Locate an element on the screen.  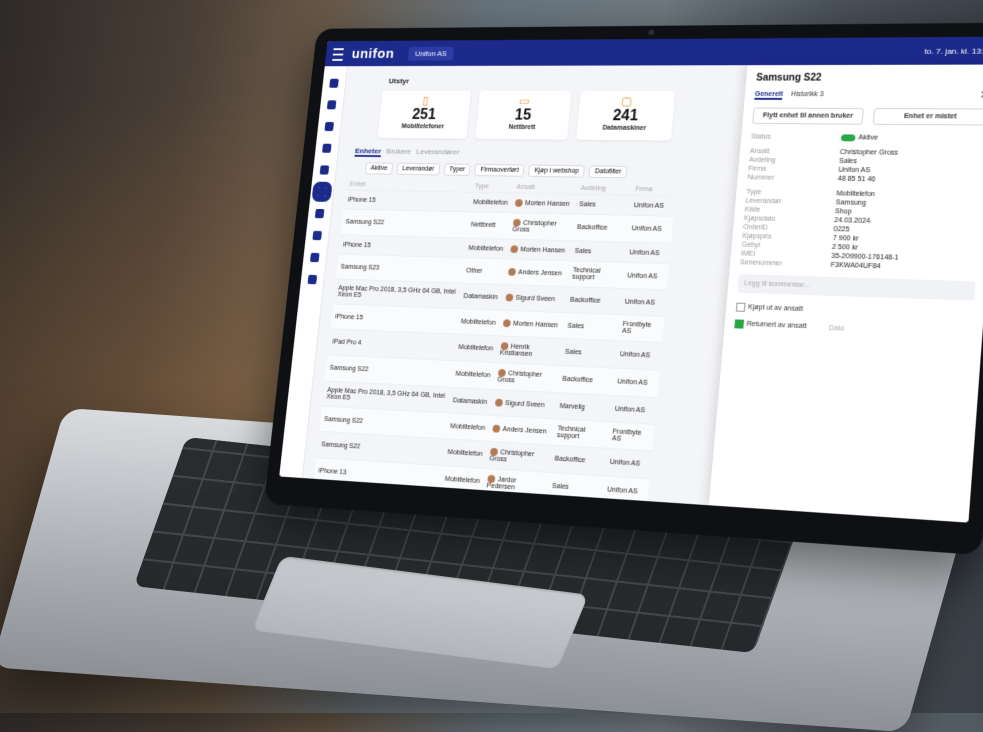
status-value: Aktive is located at coordinates (868, 138).